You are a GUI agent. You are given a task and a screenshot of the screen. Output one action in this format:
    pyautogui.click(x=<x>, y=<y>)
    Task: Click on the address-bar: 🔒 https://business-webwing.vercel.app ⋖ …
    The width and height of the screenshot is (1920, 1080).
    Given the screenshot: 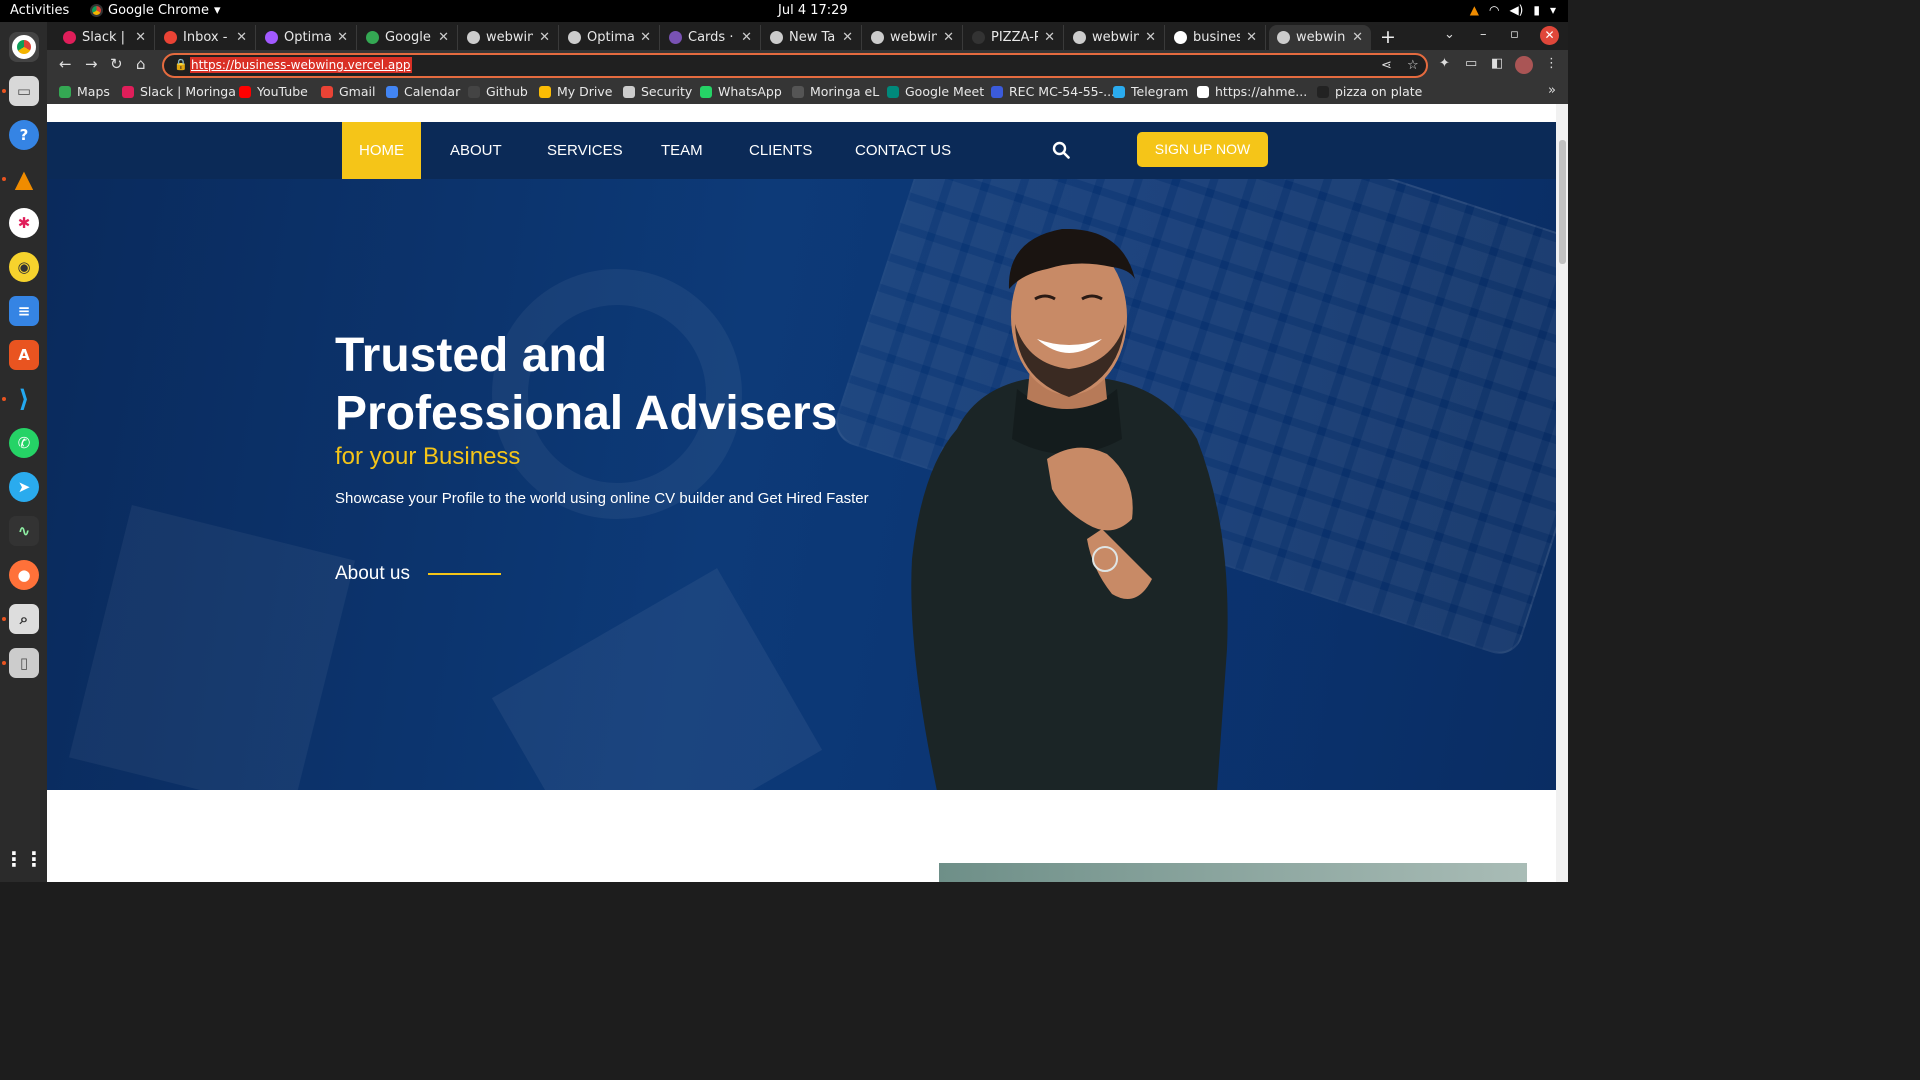 What is the action you would take?
    pyautogui.click(x=795, y=65)
    